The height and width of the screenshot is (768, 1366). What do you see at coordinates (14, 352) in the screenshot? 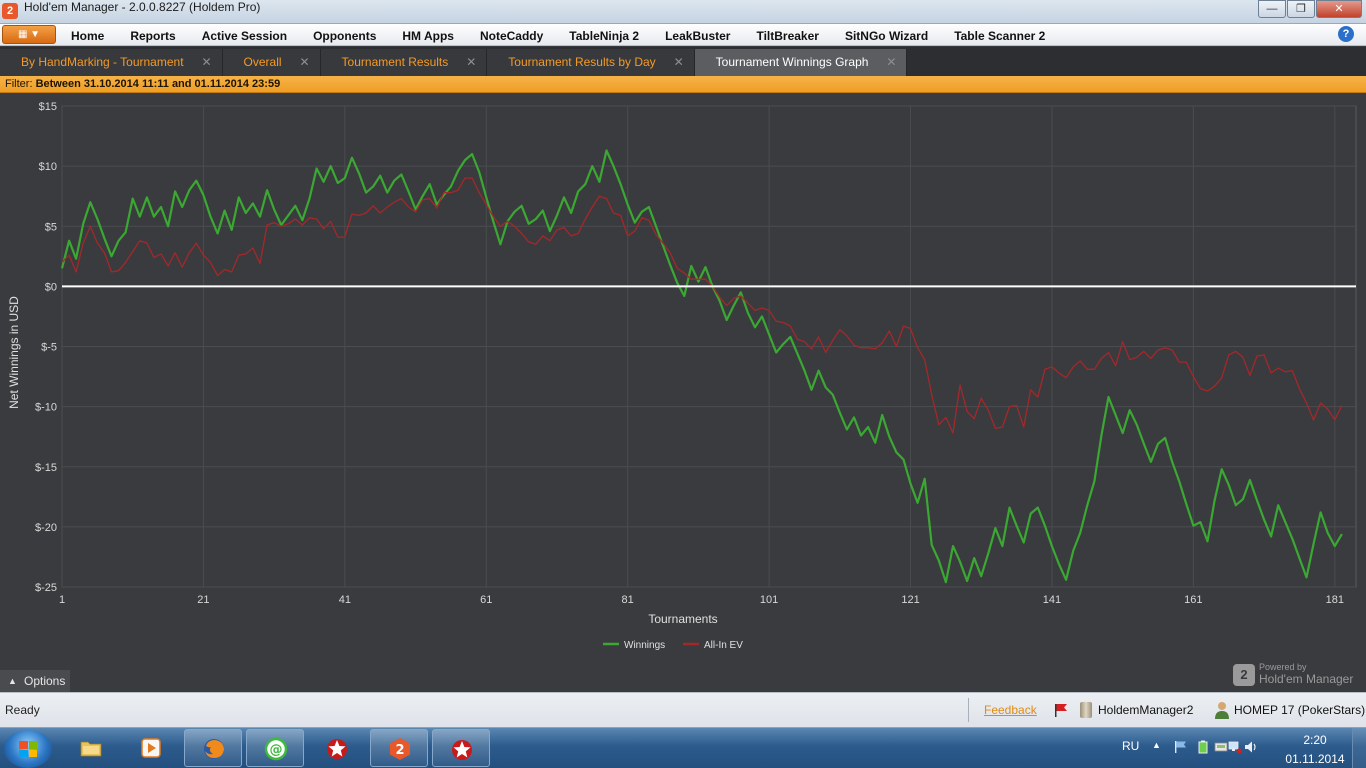
I see `y-axis-label: Net Winnings in USD` at bounding box center [14, 352].